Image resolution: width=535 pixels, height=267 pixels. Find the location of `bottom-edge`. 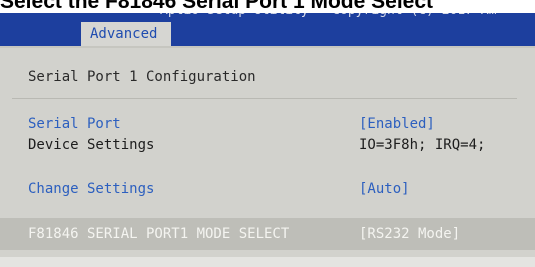

bottom-edge is located at coordinates (267, 262).